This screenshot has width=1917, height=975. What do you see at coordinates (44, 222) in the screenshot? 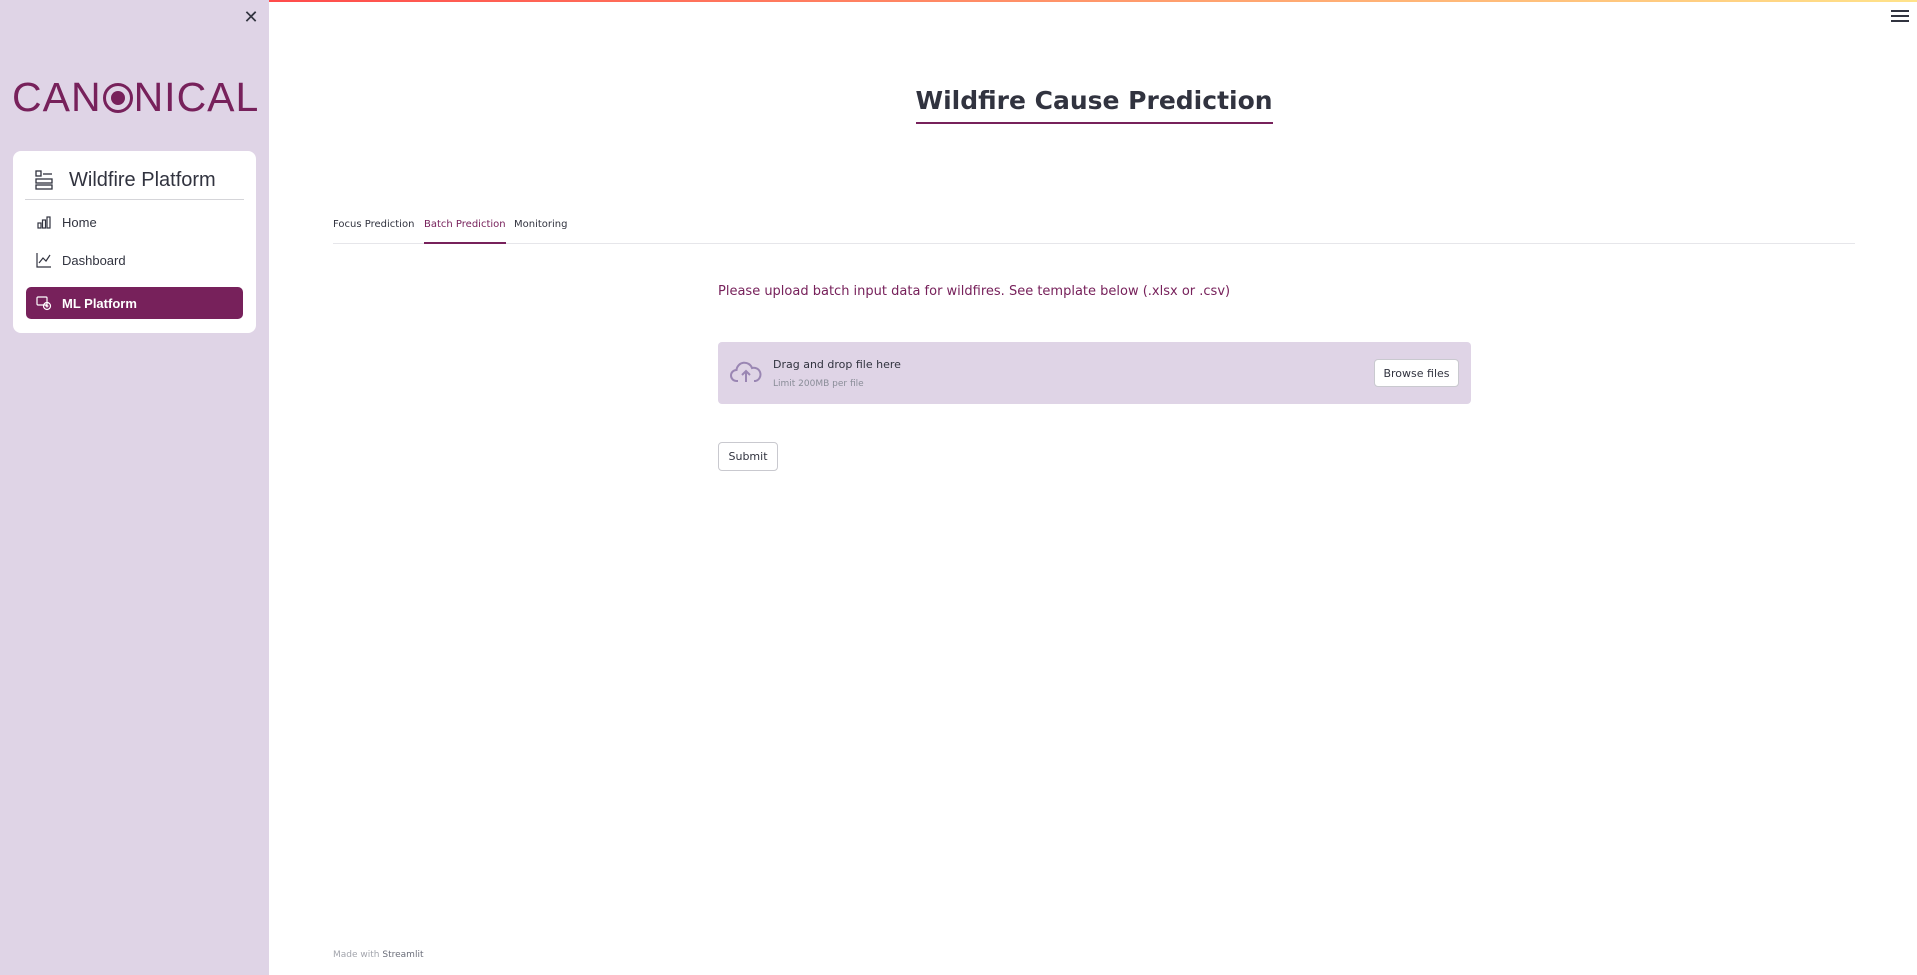
I see `bar-chart-icon` at bounding box center [44, 222].